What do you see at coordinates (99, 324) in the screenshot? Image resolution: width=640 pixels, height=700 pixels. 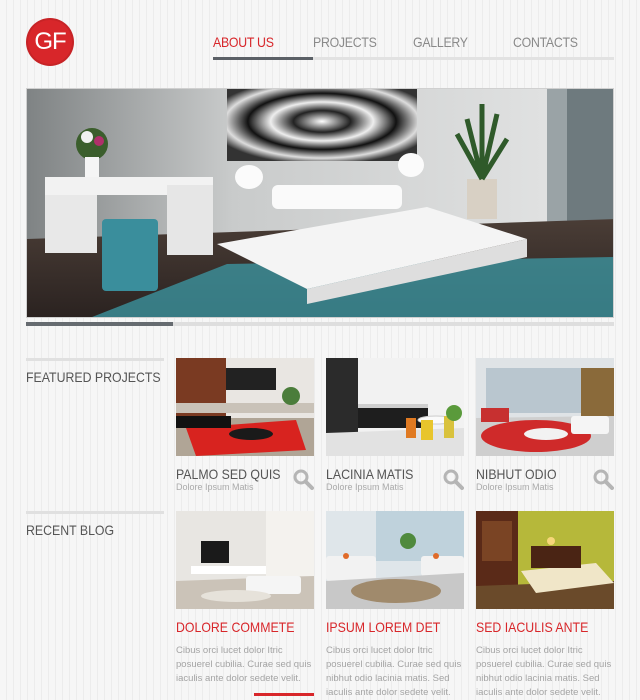 I see `slider-progress-fill` at bounding box center [99, 324].